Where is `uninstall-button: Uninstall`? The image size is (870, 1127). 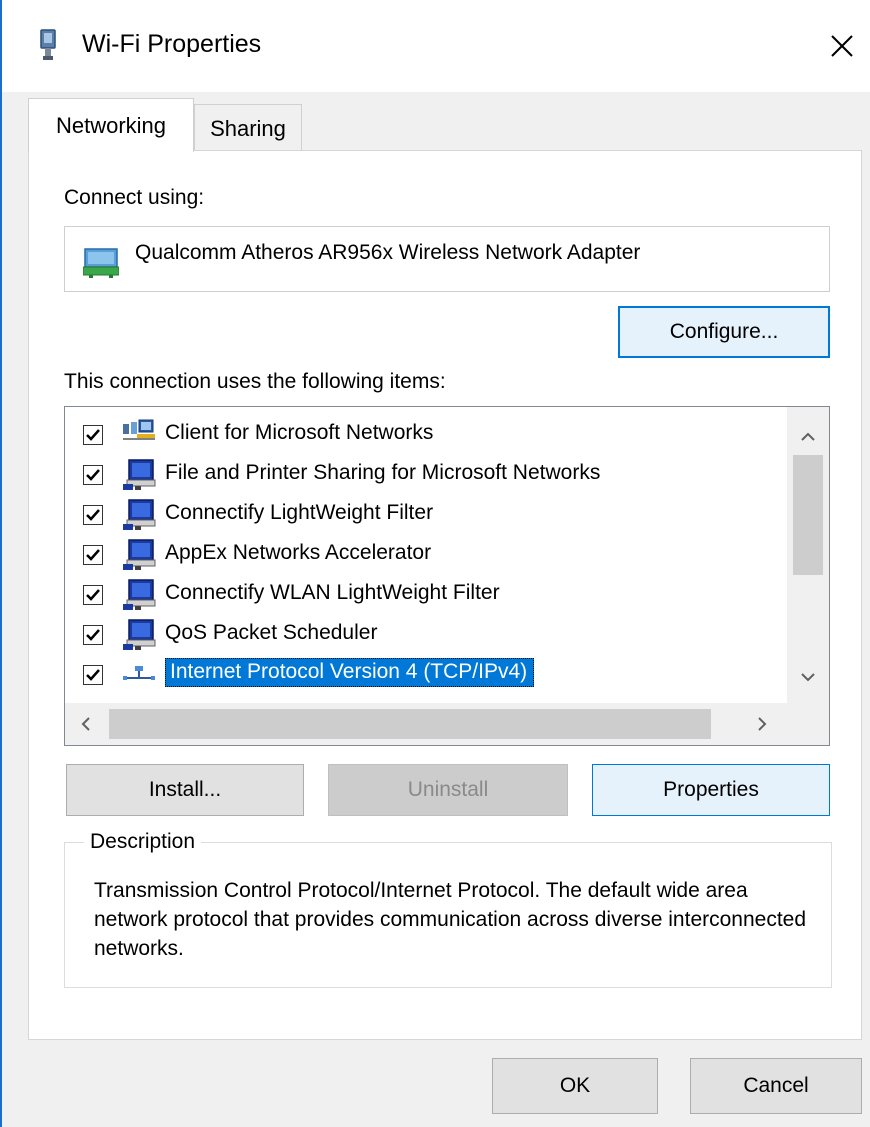 uninstall-button: Uninstall is located at coordinates (448, 790).